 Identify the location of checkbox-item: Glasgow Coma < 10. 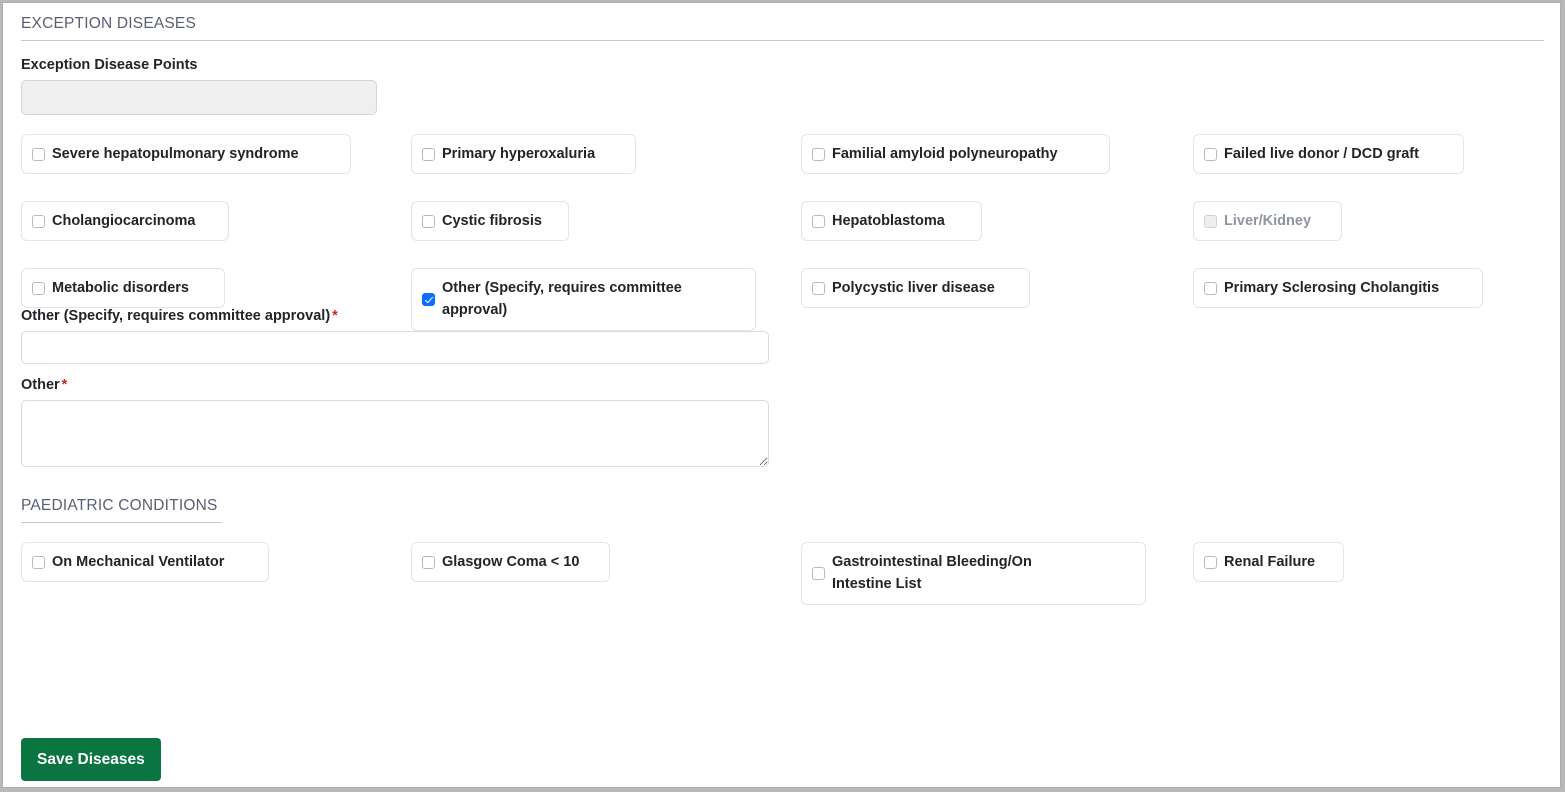
(510, 562).